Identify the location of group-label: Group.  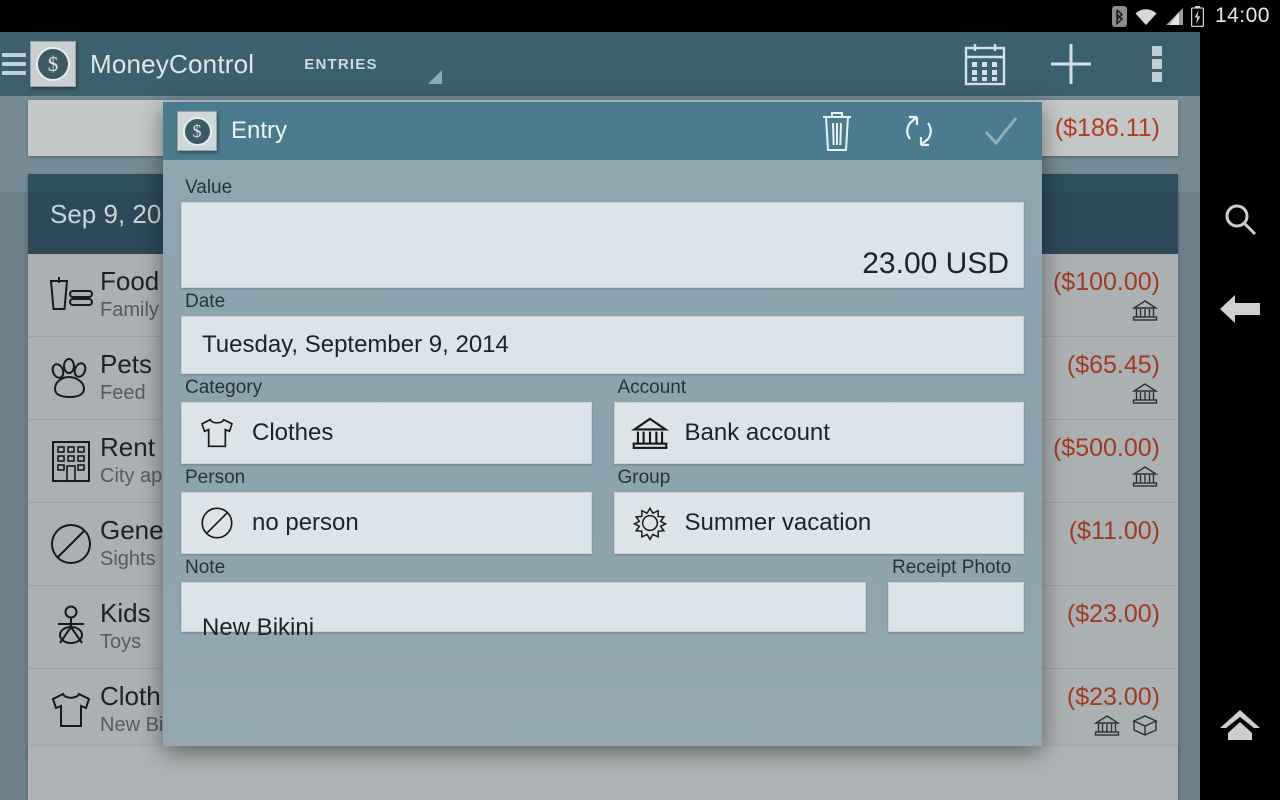
(644, 477).